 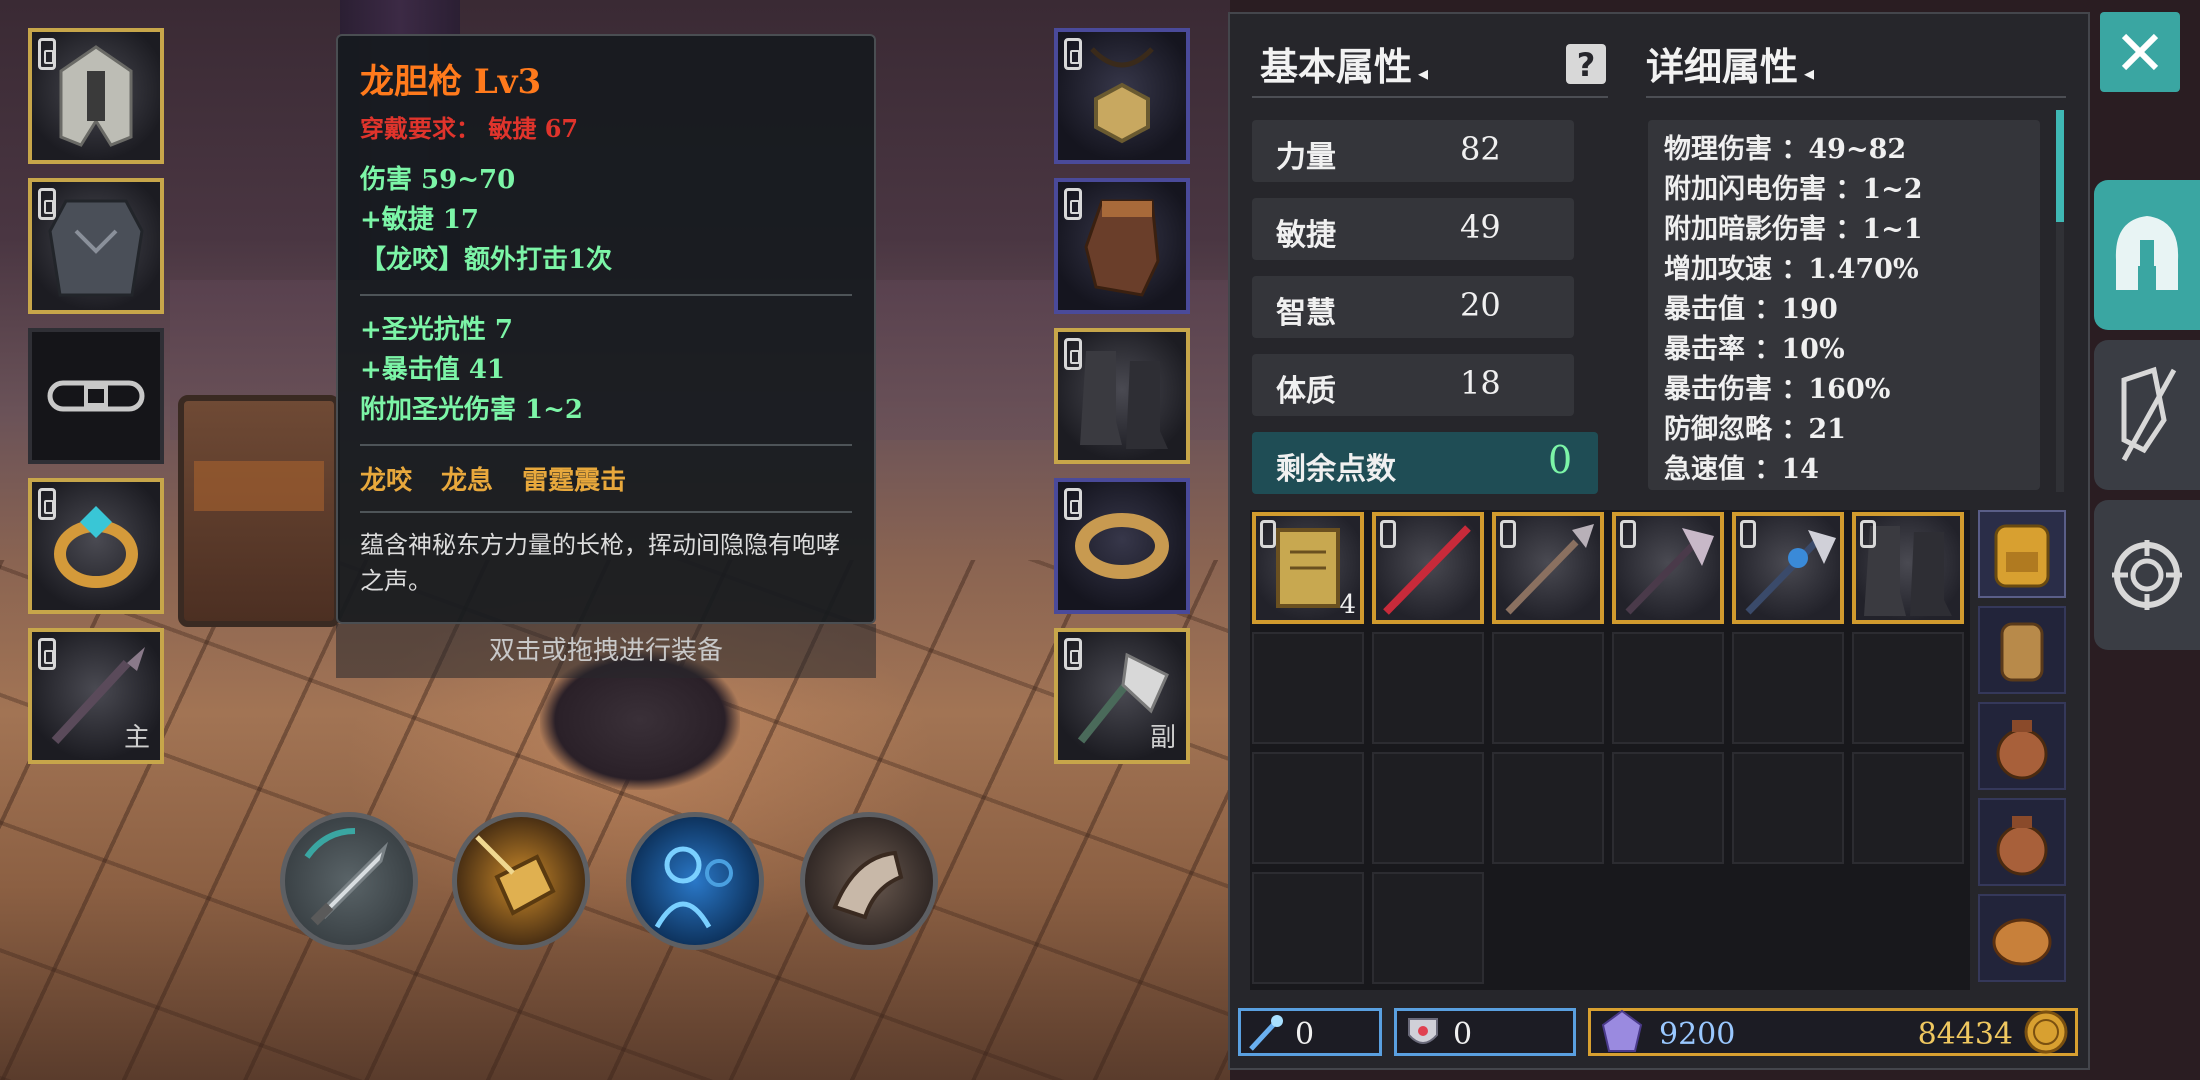 I want to click on tab-skills, so click(x=2147, y=415).